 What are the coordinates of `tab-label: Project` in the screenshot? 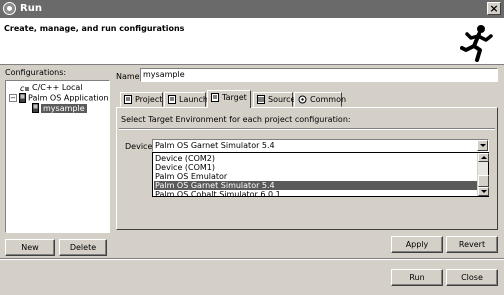 It's located at (149, 99).